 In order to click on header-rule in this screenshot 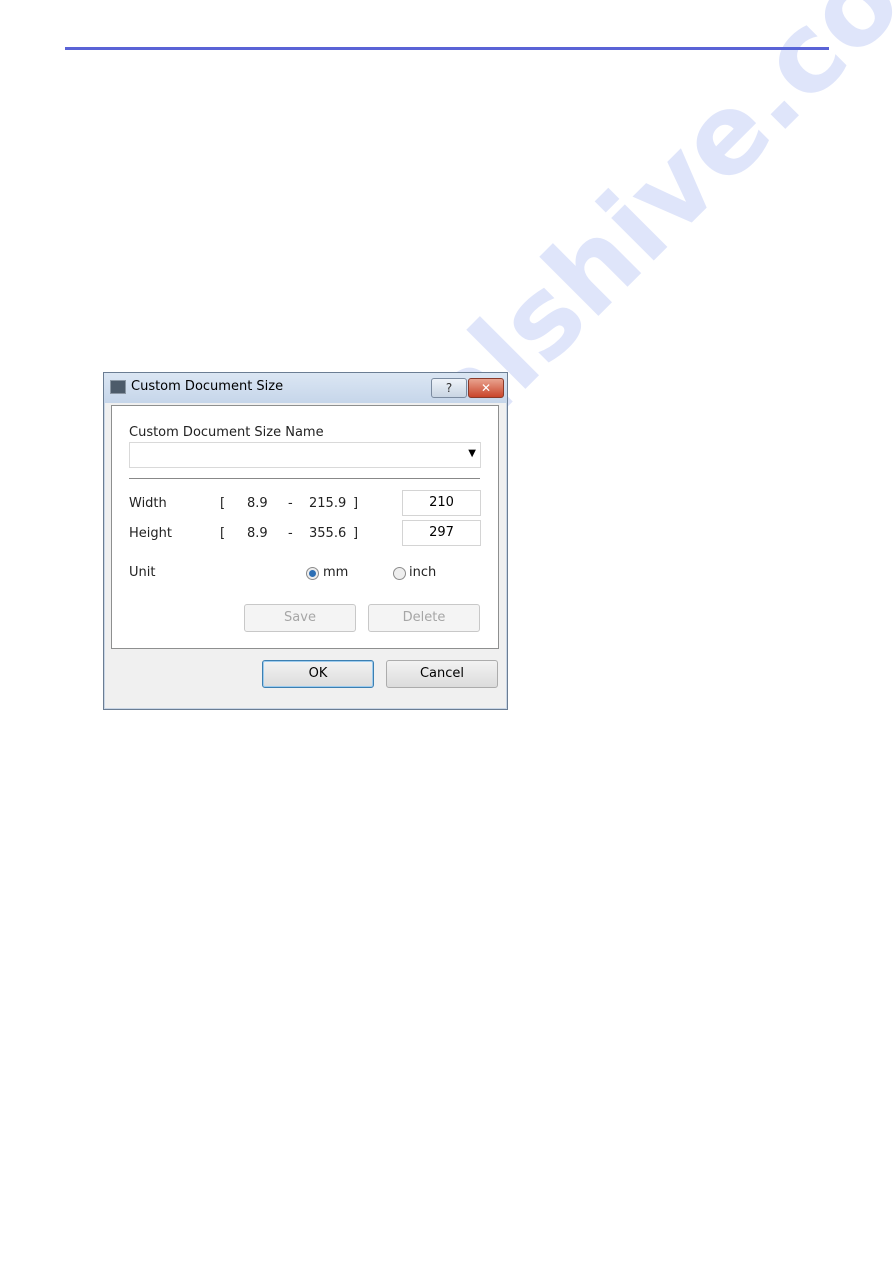, I will do `click(447, 48)`.